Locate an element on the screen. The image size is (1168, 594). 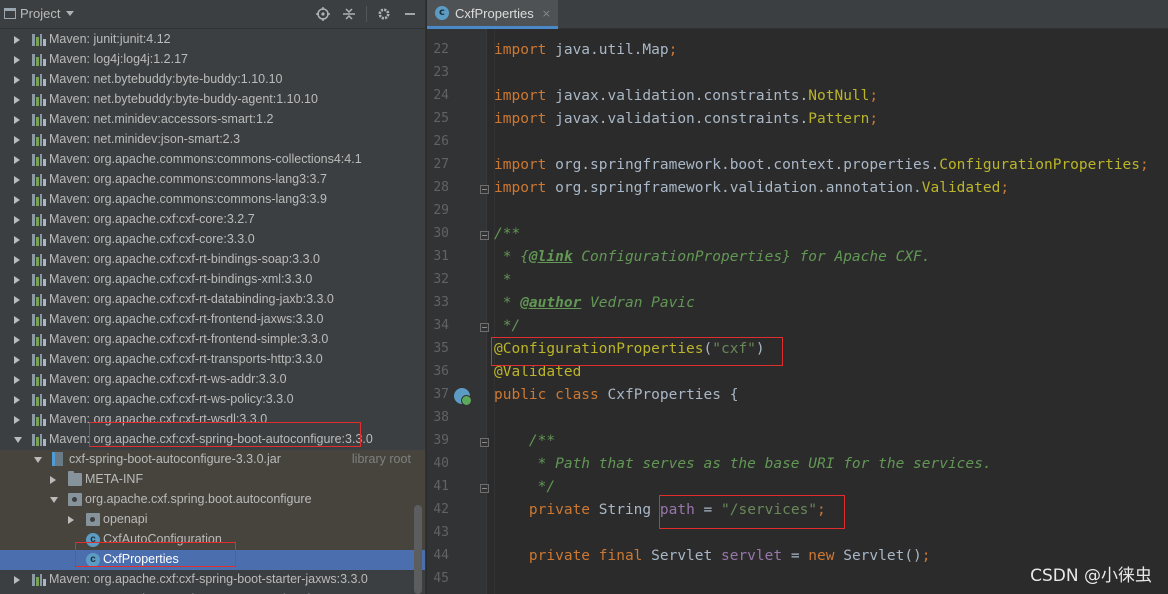
tree-item-label: Maven: org.apache.cxf:cxf-rt-wsdl:3.3.0 is located at coordinates (158, 419).